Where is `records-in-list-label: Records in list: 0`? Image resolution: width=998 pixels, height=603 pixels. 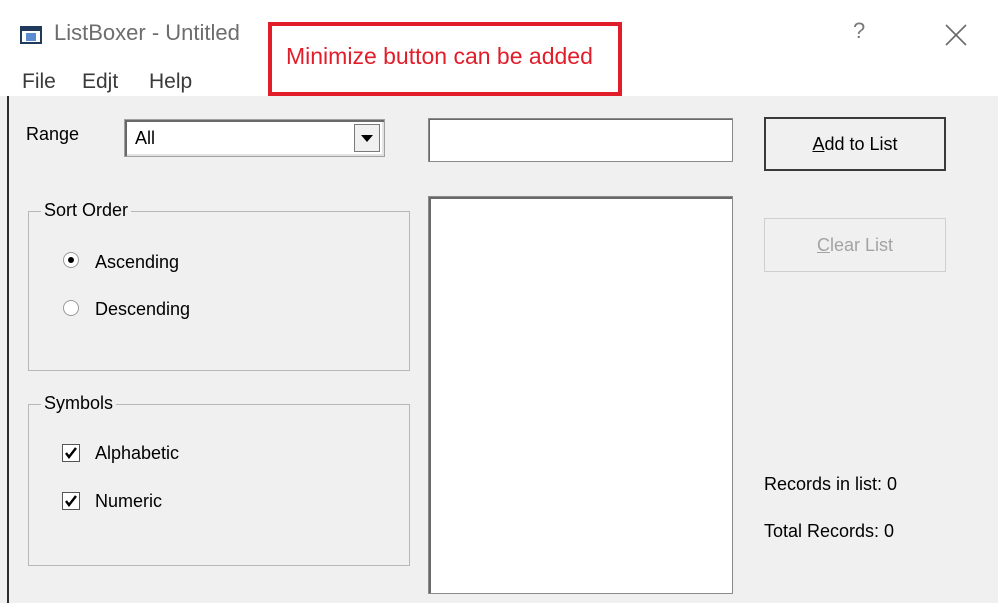 records-in-list-label: Records in list: 0 is located at coordinates (831, 484).